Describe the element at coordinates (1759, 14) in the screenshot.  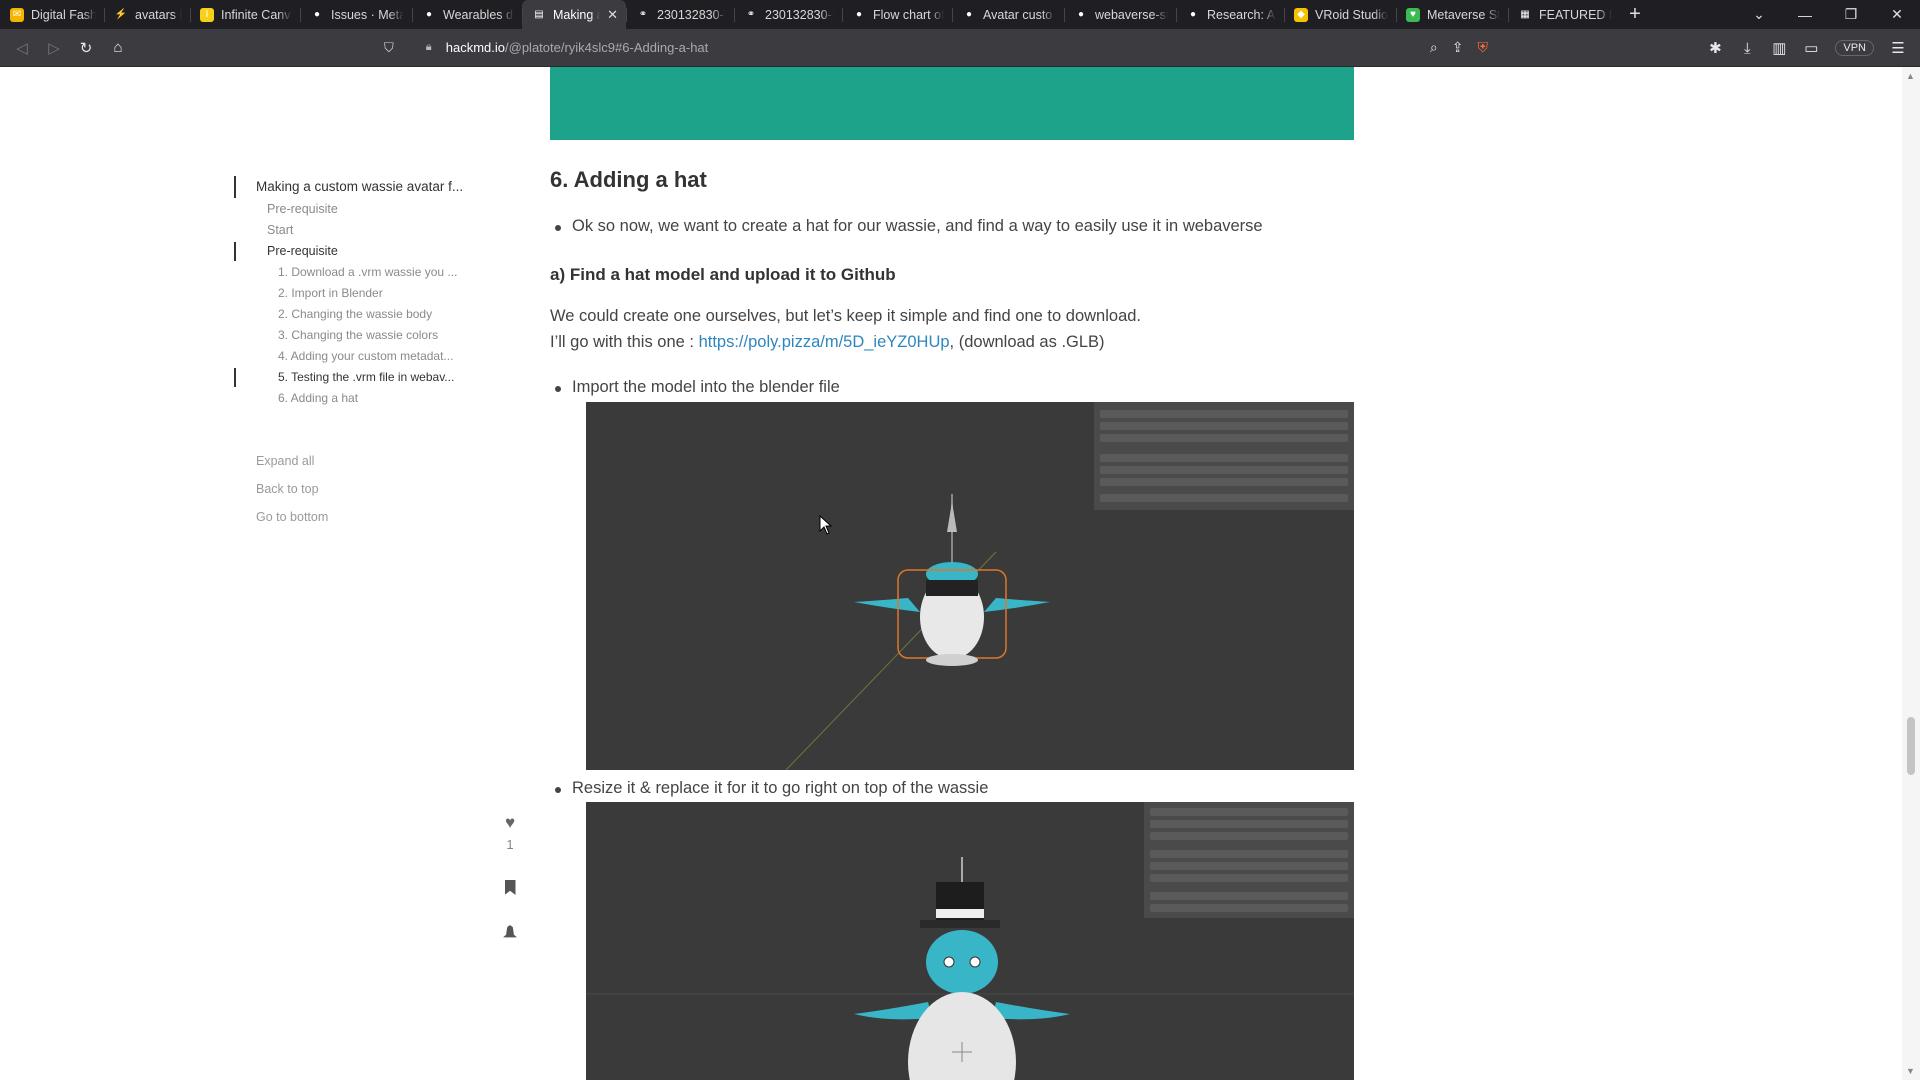
I see `tab-search-icon: ⌄` at that location.